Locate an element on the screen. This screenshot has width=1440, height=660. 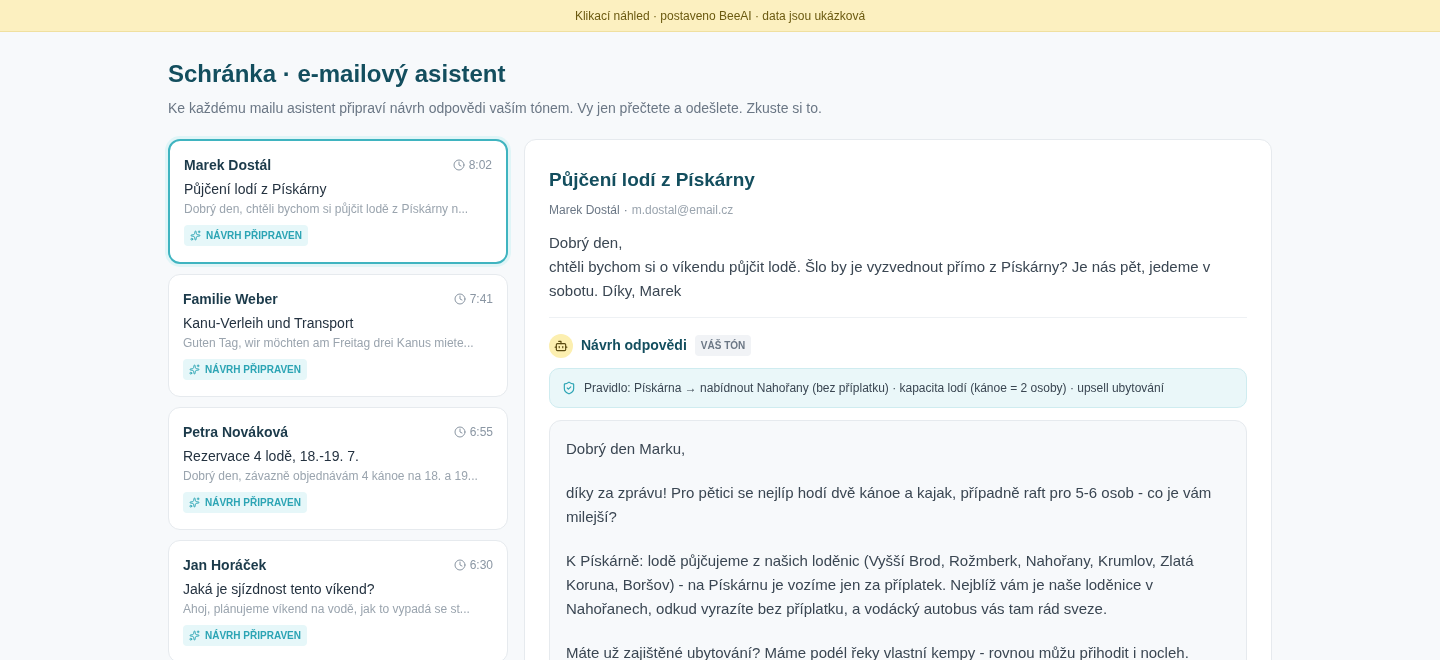
message-subject: Jaká je sjízdnost tento víkend? is located at coordinates (279, 589).